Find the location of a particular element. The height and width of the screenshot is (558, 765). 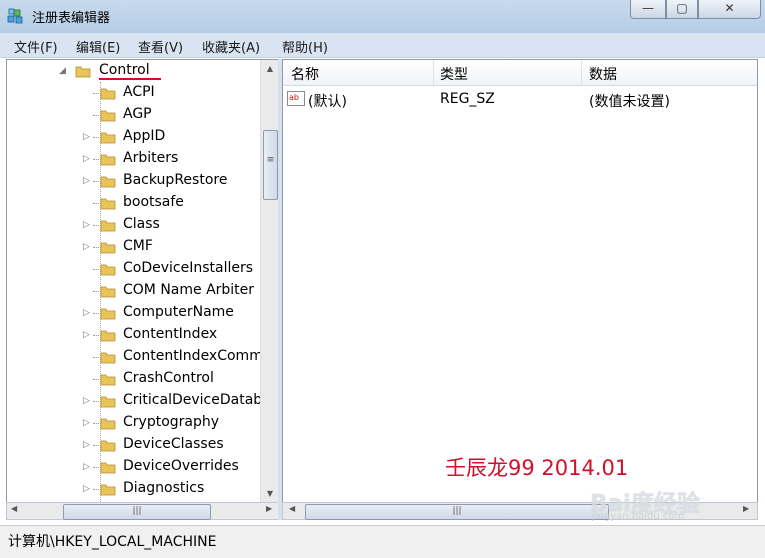

scroll-down-icon: ▼ is located at coordinates (269, 494).